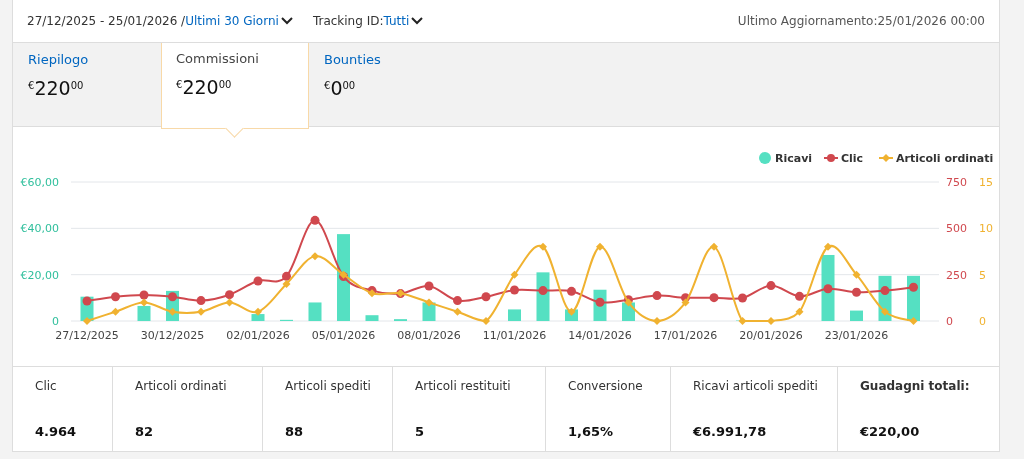  Describe the element at coordinates (915, 386) in the screenshot. I see `stat-label: Guadagni totali:` at that location.